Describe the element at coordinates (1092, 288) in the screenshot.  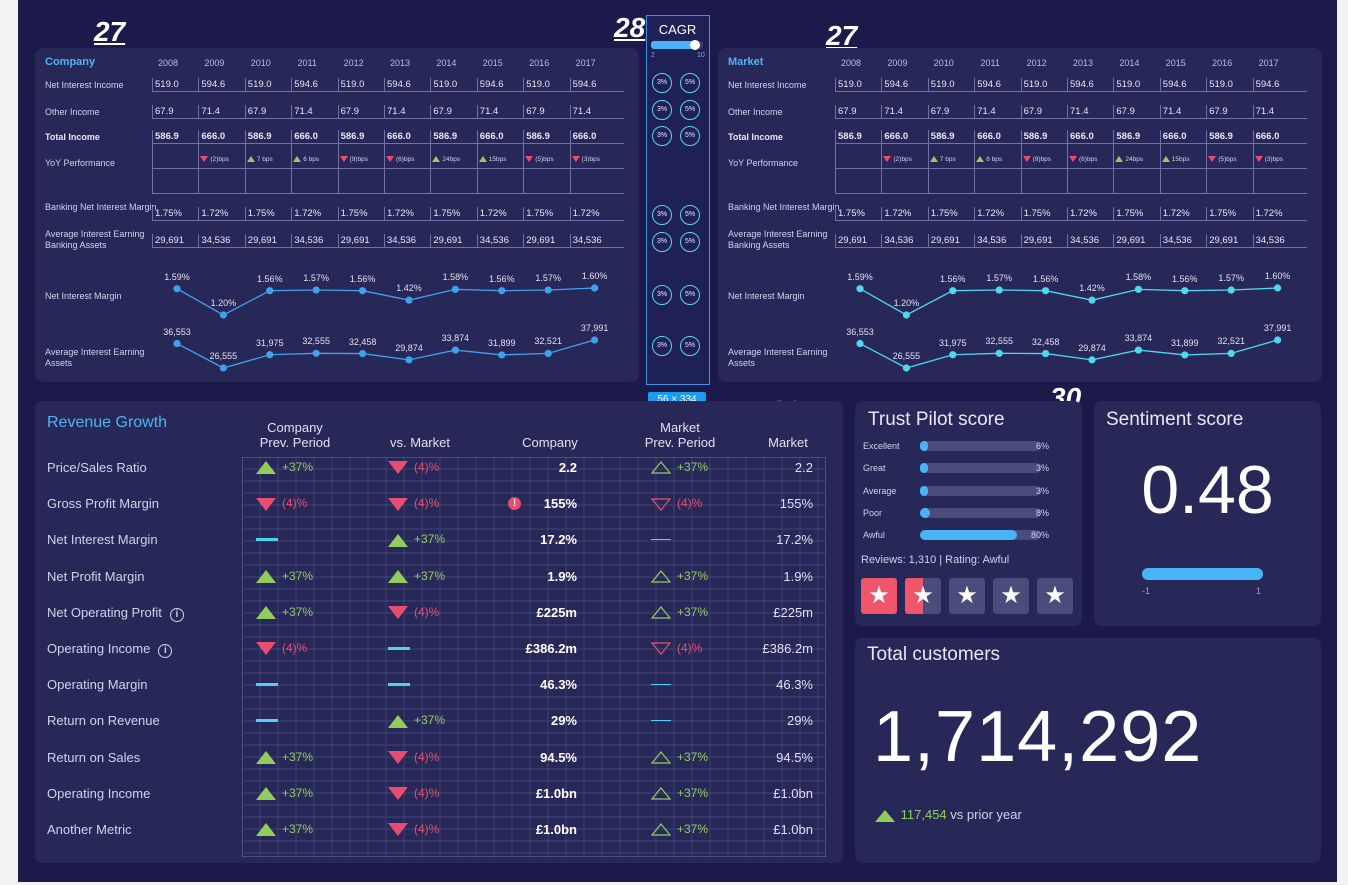
I see `nim-point-label: 1.42%` at that location.